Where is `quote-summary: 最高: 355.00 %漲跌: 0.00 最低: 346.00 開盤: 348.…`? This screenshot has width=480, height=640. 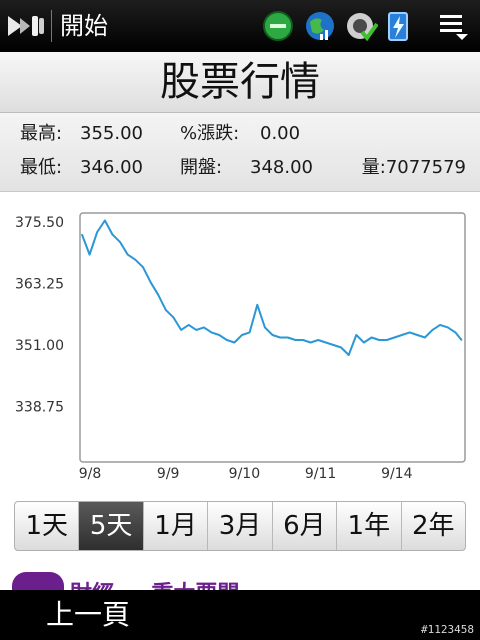 quote-summary: 最高: 355.00 %漲跌: 0.00 最低: 346.00 開盤: 348.… is located at coordinates (240, 152).